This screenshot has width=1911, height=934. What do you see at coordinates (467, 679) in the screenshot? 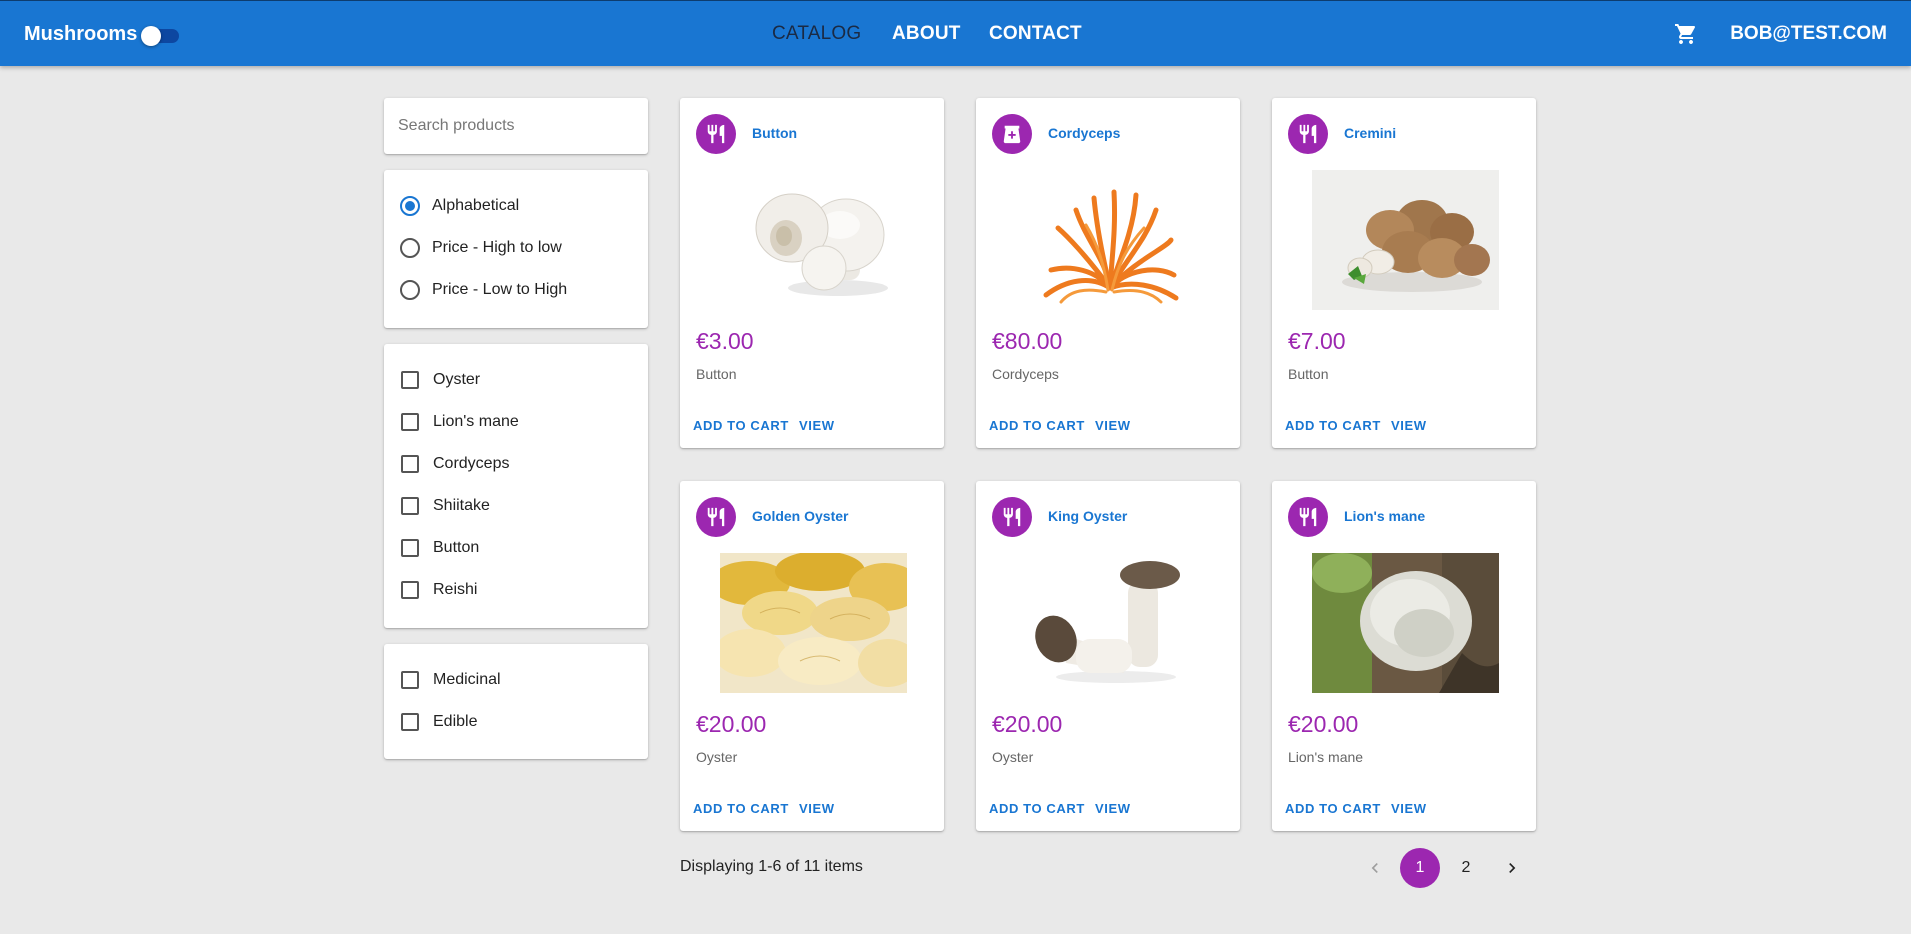
I see `filter-label: Medicinal` at bounding box center [467, 679].